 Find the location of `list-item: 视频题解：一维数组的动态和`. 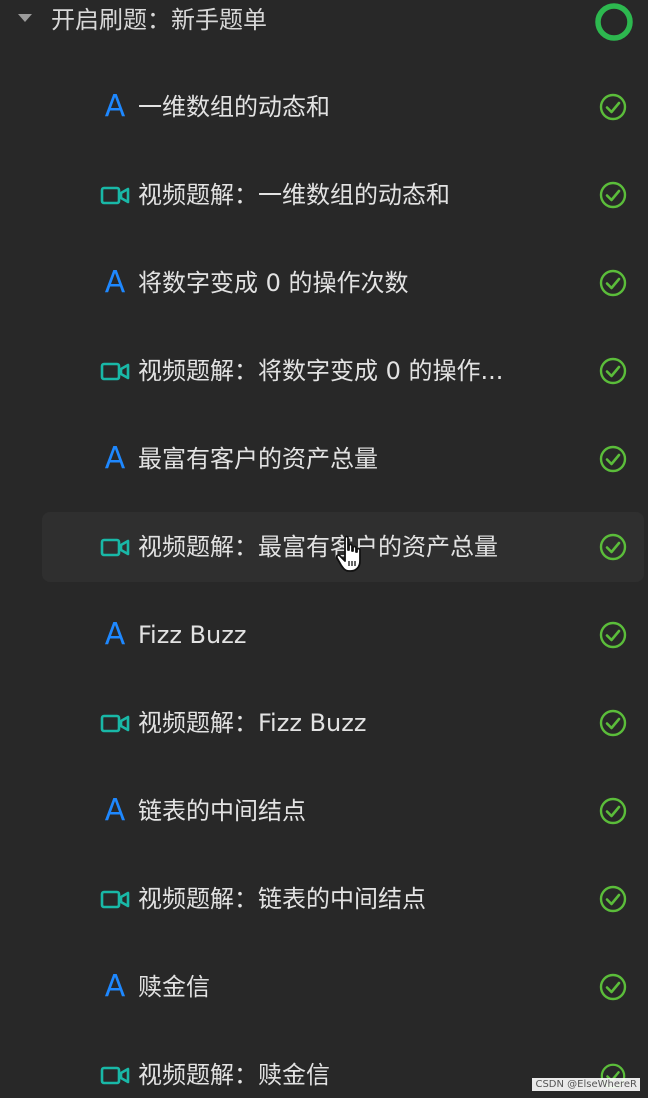

list-item: 视频题解：一维数组的动态和 is located at coordinates (343, 195).